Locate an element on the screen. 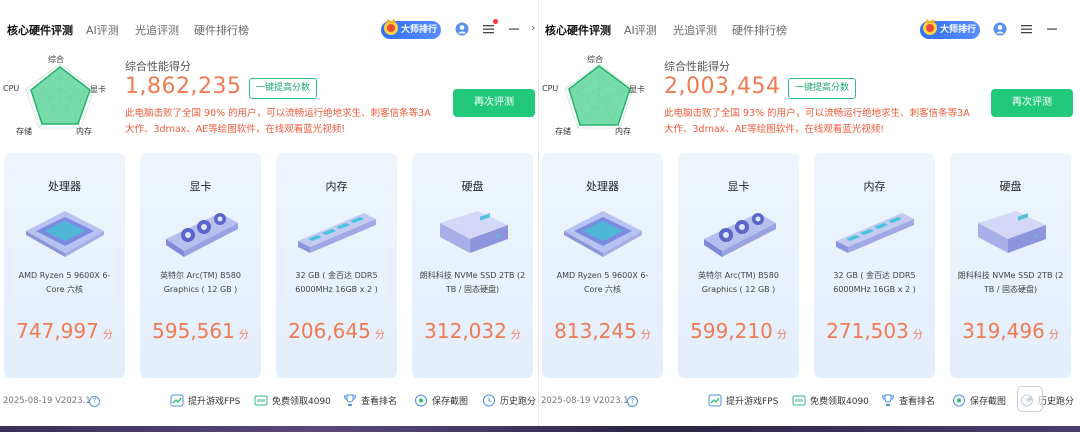  hardware-card-cpu: 处理器 AMD Ryzen 5 9600X 6-Core 六核 813,245 分 is located at coordinates (602, 265).